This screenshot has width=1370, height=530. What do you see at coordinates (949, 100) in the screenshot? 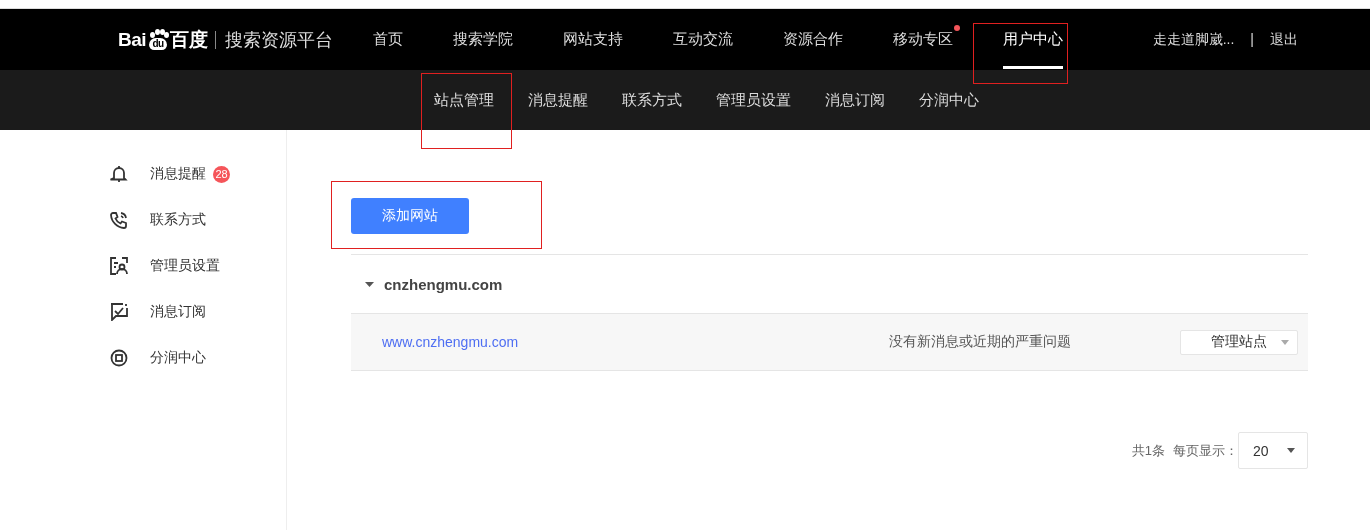
I see `submenu-item: 分润中心` at bounding box center [949, 100].